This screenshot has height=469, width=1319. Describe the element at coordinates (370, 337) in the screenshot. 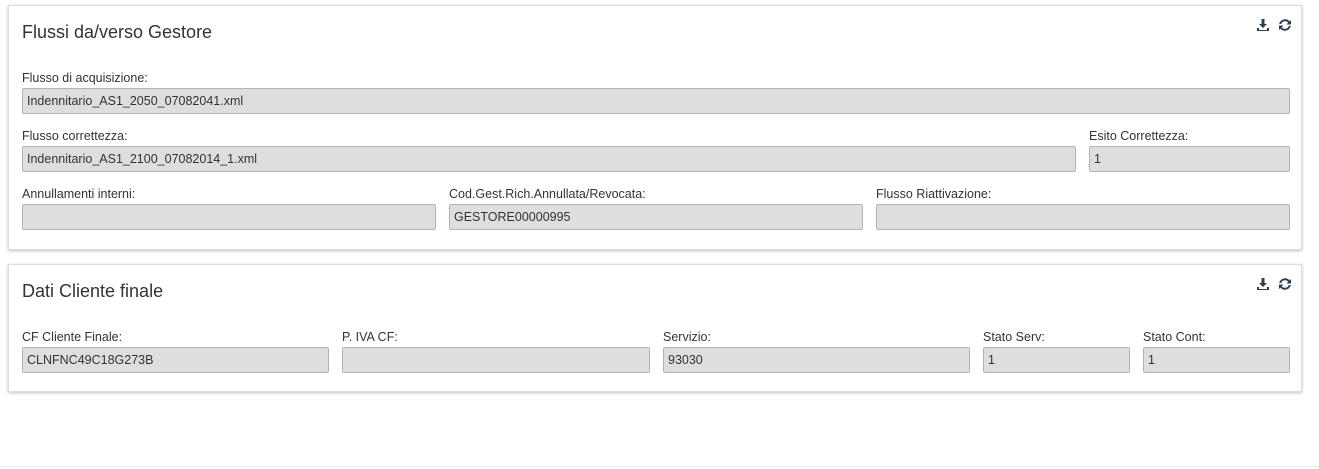

I see `piva-cf-label: P. IVA CF:` at that location.